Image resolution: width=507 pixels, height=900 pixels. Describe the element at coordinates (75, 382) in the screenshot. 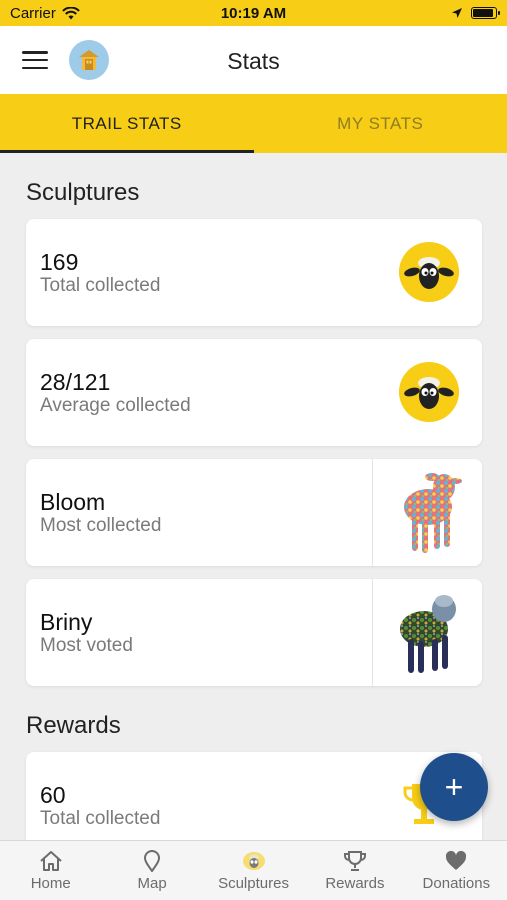

I see `stat-value: 28/121` at that location.